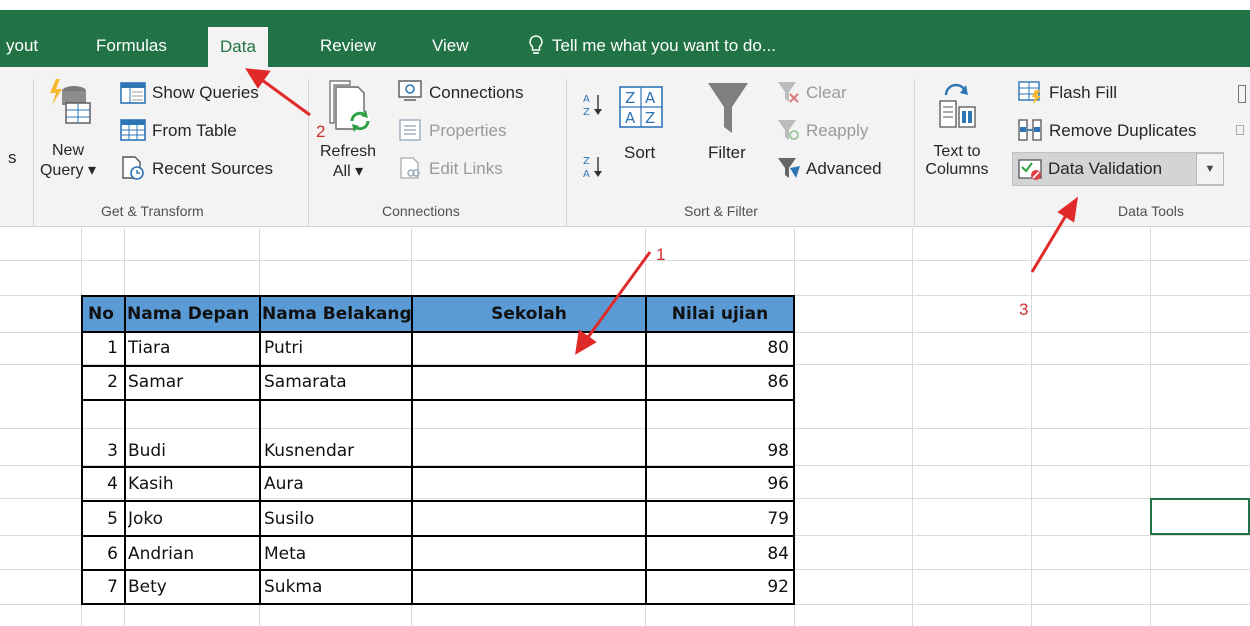 The height and width of the screenshot is (626, 1250). I want to click on annotation-label-2: 2, so click(321, 131).